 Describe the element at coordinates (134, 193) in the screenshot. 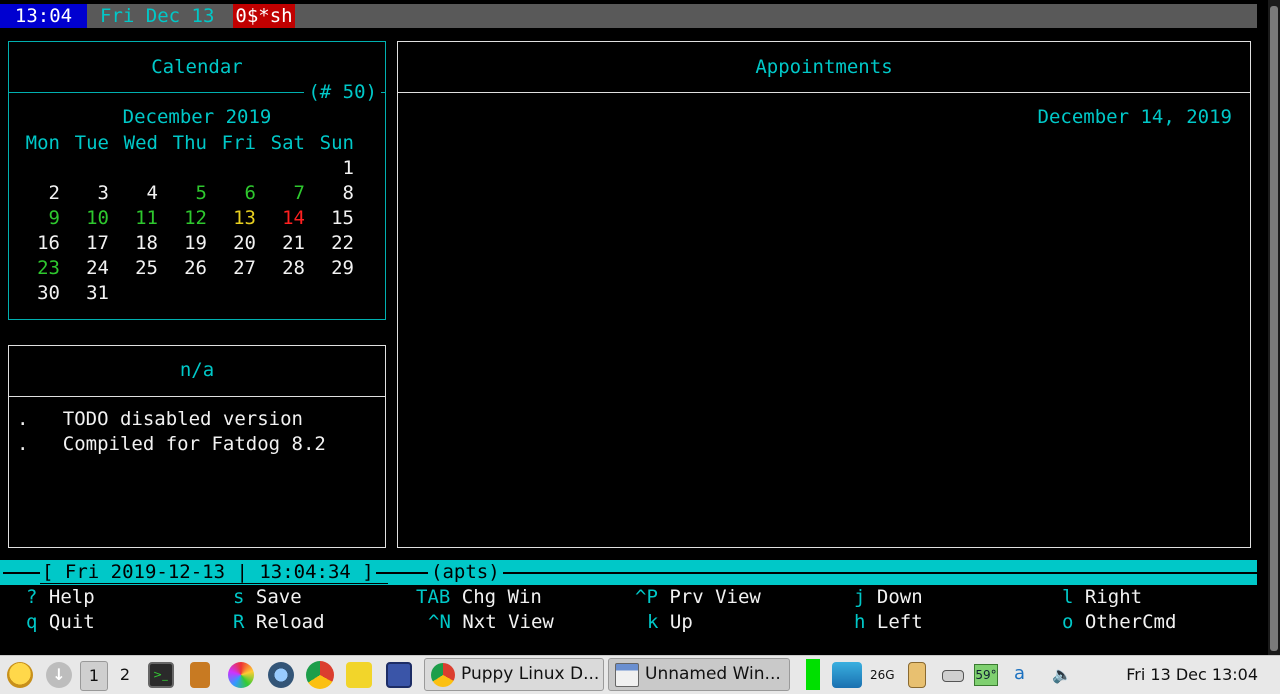

I see `calendar-day: 4` at that location.